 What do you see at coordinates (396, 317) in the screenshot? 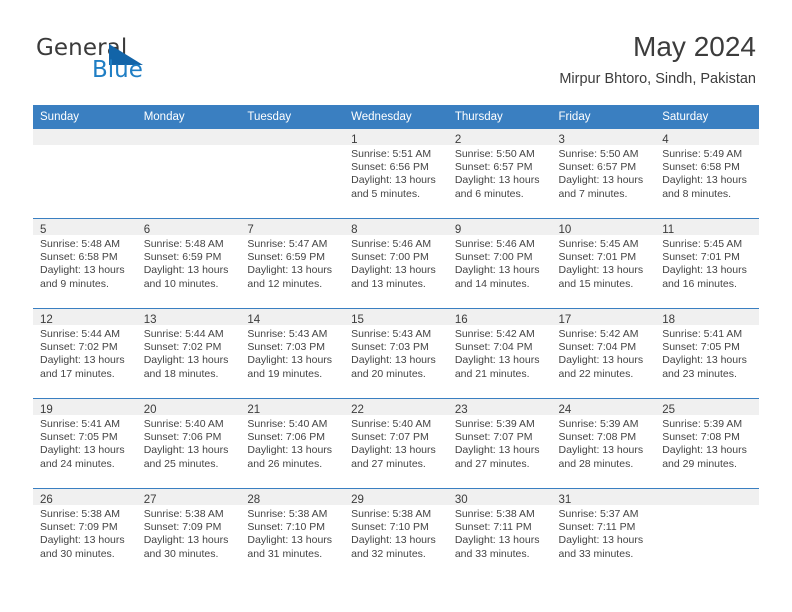
I see `day-number-band: 15` at bounding box center [396, 317].